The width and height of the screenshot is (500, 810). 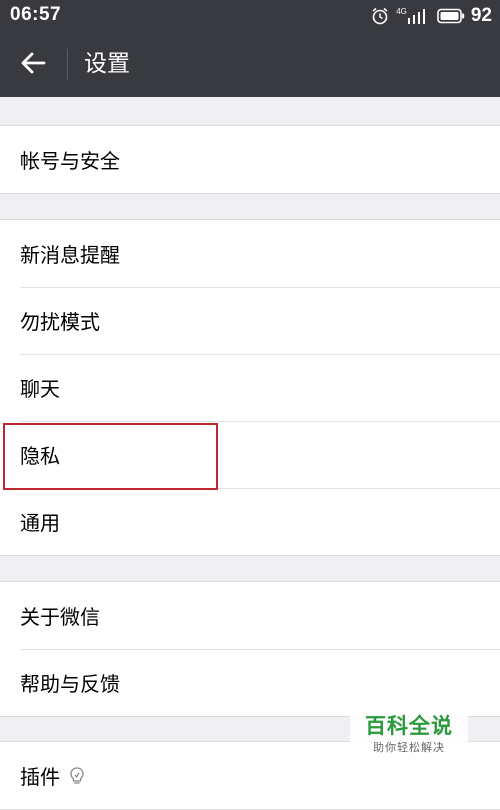 What do you see at coordinates (250, 454) in the screenshot?
I see `settings-item-privacy: 隐私` at bounding box center [250, 454].